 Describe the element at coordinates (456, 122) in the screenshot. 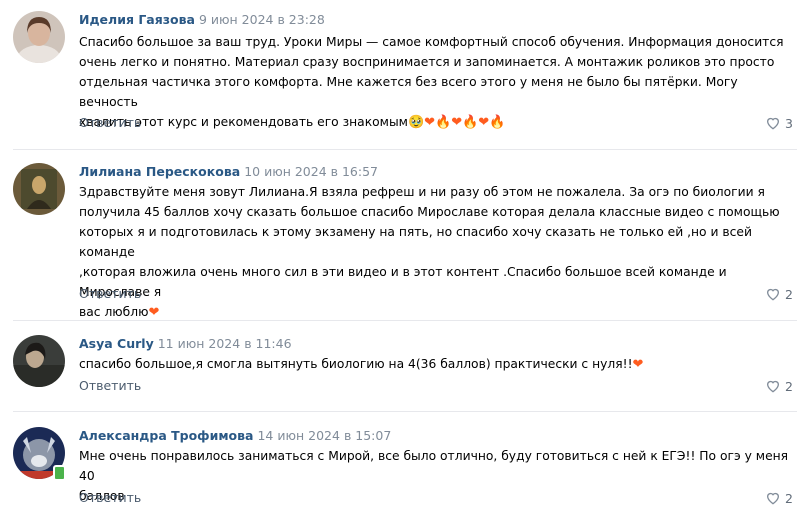

I see `emoji-group: 🥹❤🔥❤🔥❤🔥` at that location.